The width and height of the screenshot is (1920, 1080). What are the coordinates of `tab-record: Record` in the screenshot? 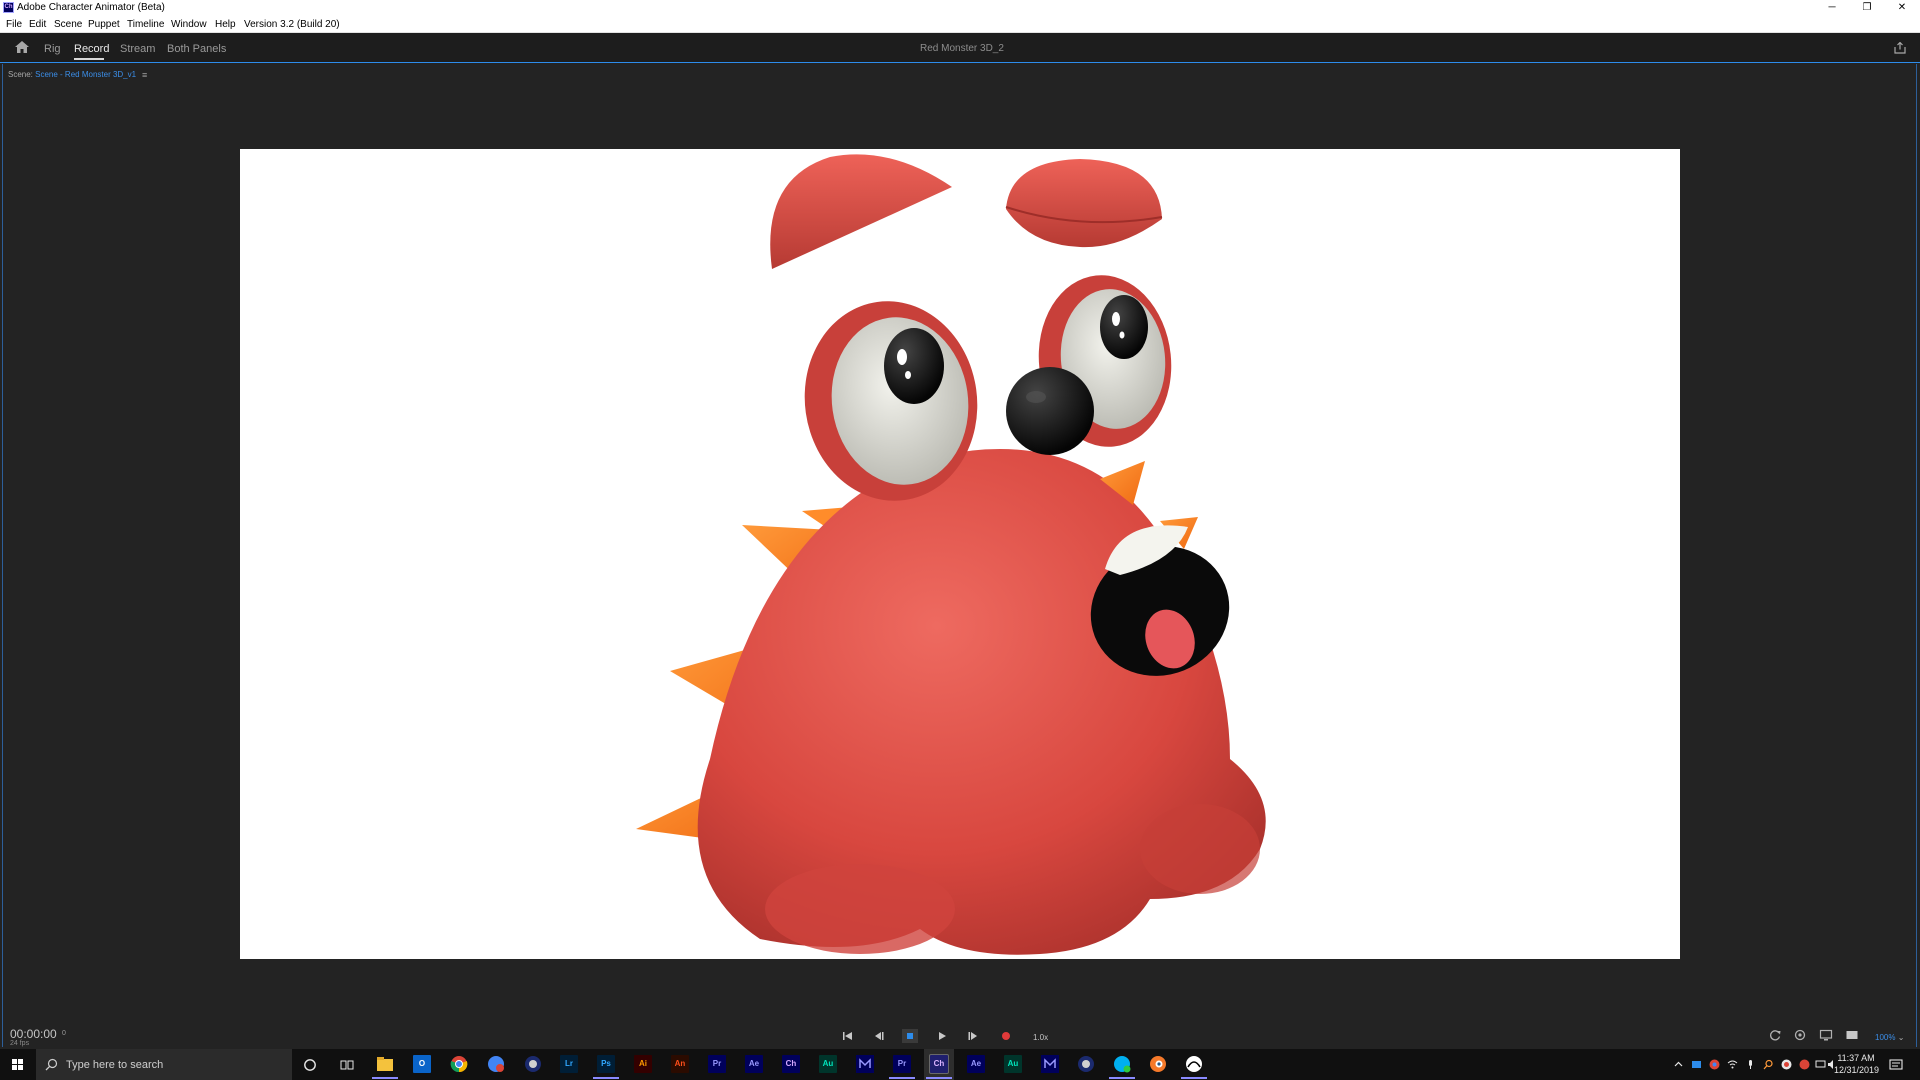 It's located at (91, 49).